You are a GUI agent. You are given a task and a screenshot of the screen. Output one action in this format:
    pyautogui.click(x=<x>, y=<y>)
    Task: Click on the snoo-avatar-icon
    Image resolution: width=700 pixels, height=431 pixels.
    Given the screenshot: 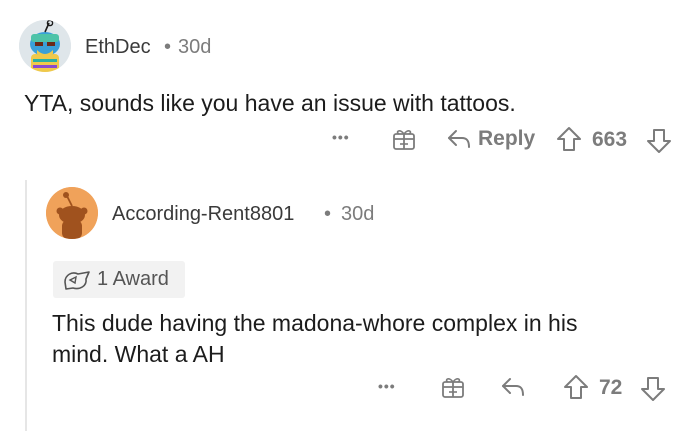 What is the action you would take?
    pyautogui.click(x=45, y=46)
    